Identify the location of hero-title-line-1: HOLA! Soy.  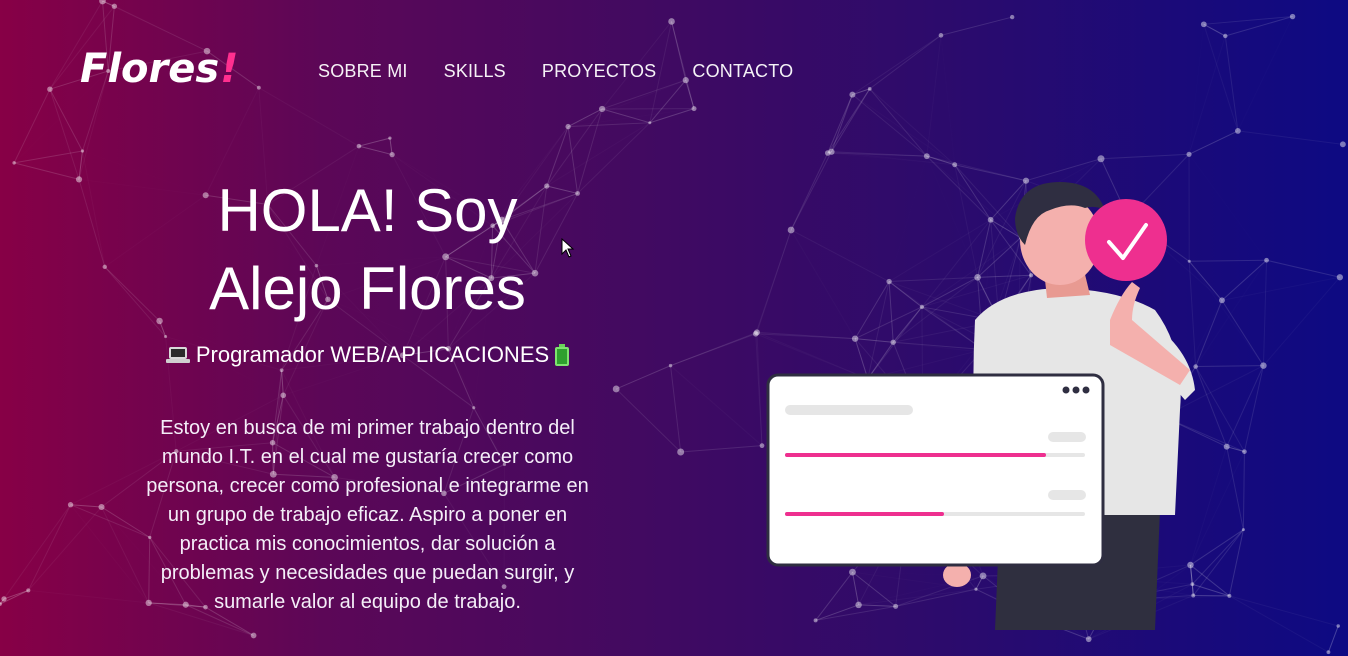
(367, 210).